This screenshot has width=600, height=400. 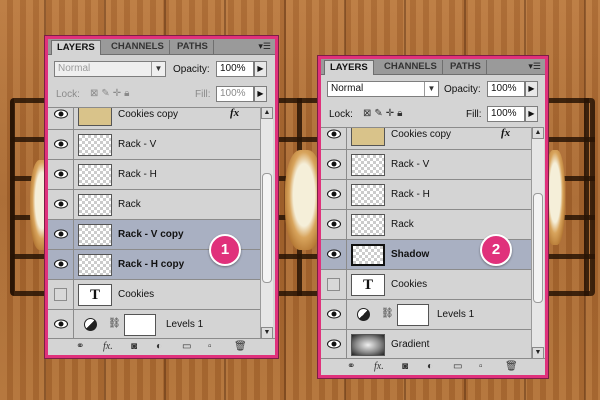 I want to click on blend-mode-value: Normal, so click(x=74, y=68).